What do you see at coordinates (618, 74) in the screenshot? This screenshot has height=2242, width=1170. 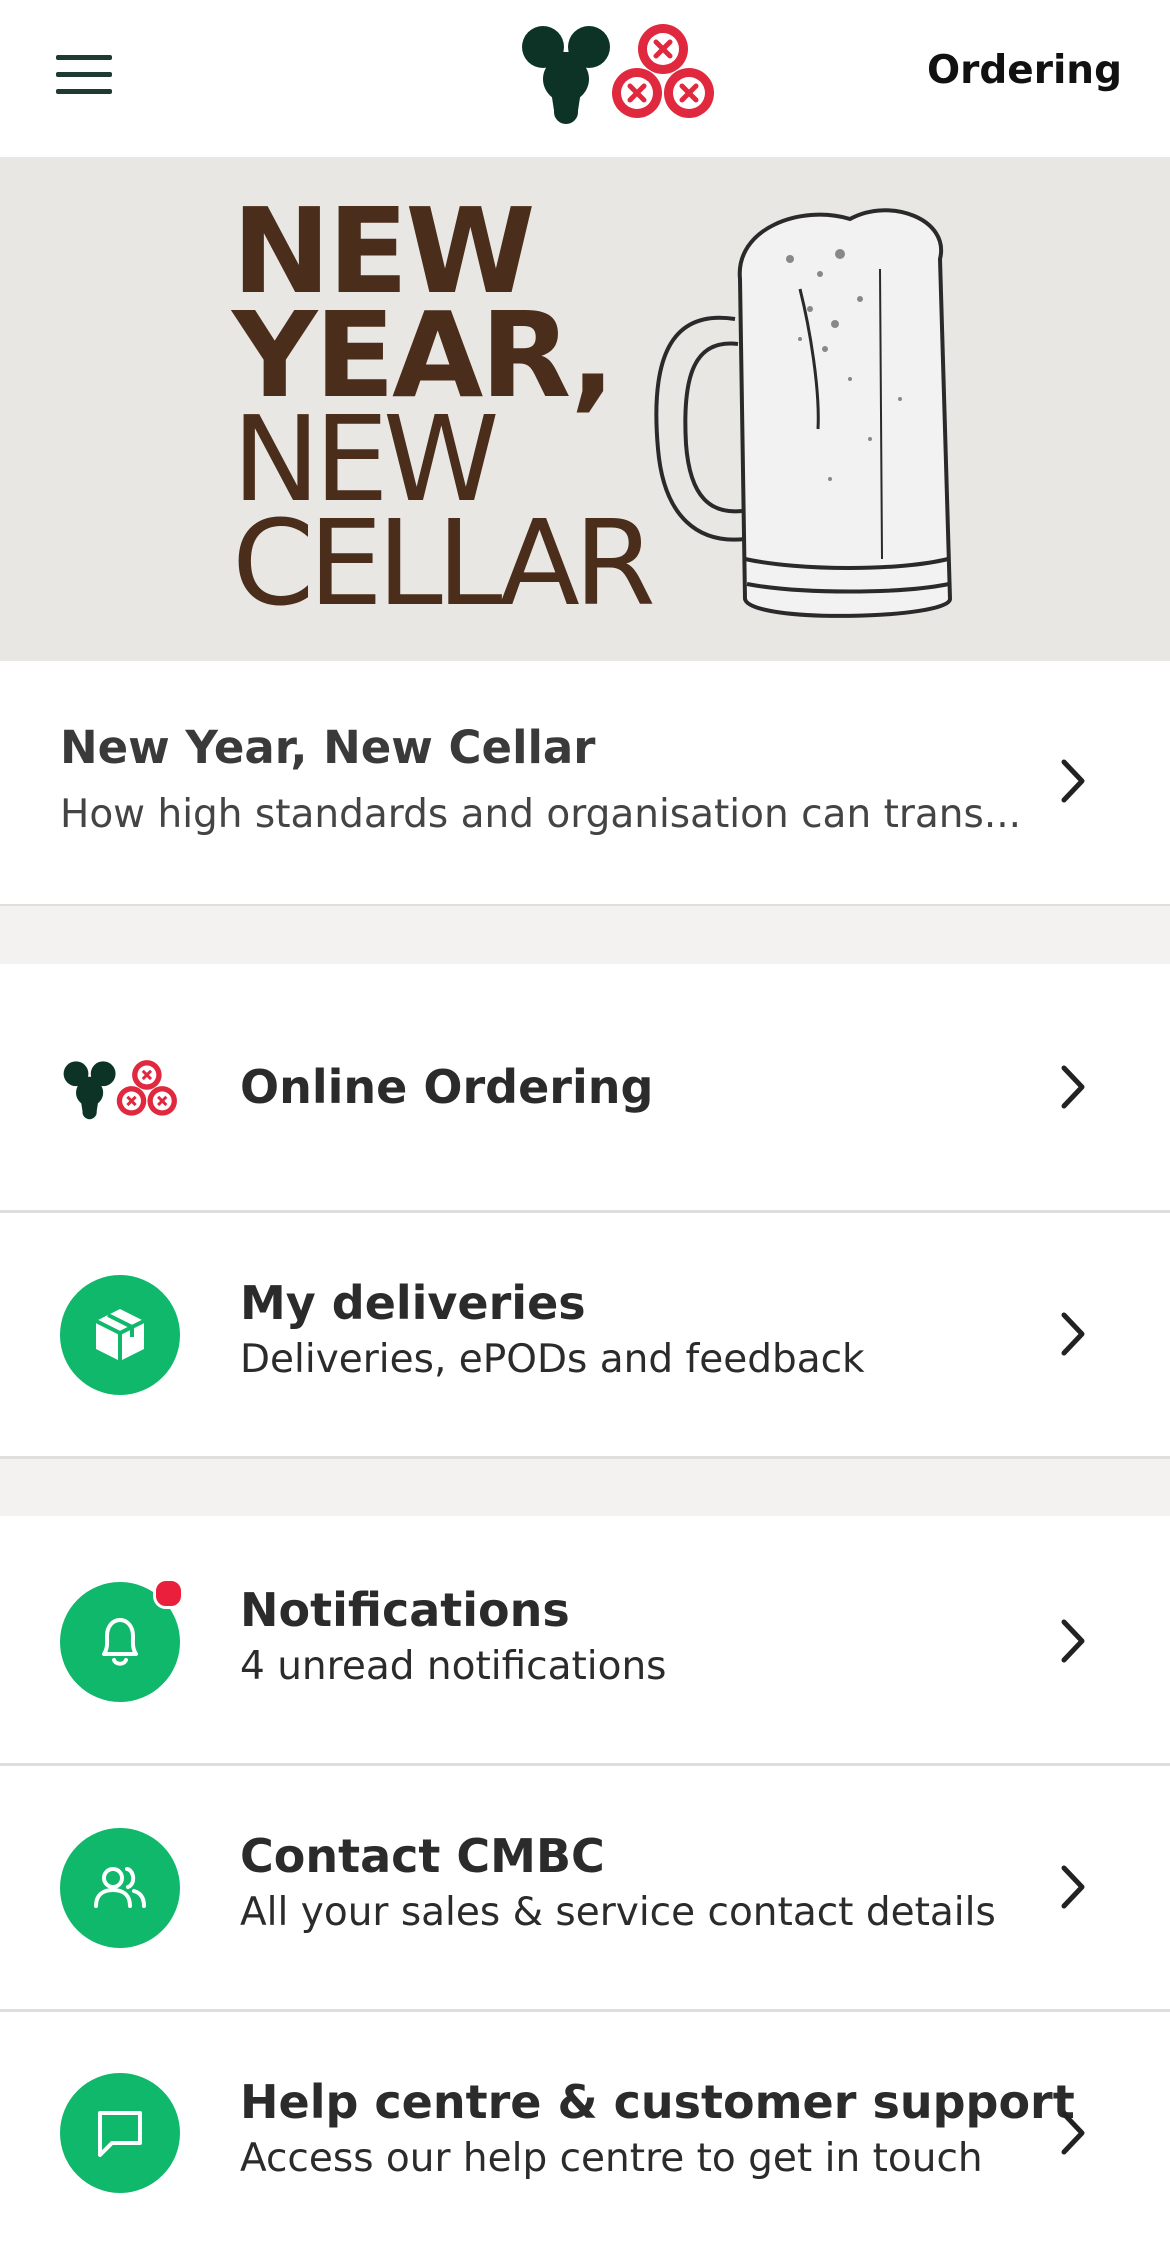 I see `brand-logo` at bounding box center [618, 74].